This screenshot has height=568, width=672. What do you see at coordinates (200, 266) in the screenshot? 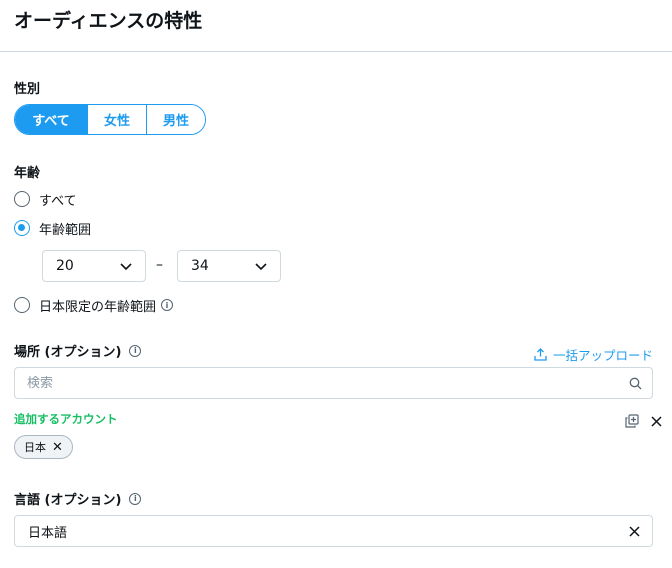
I see `age-to-value: 34` at bounding box center [200, 266].